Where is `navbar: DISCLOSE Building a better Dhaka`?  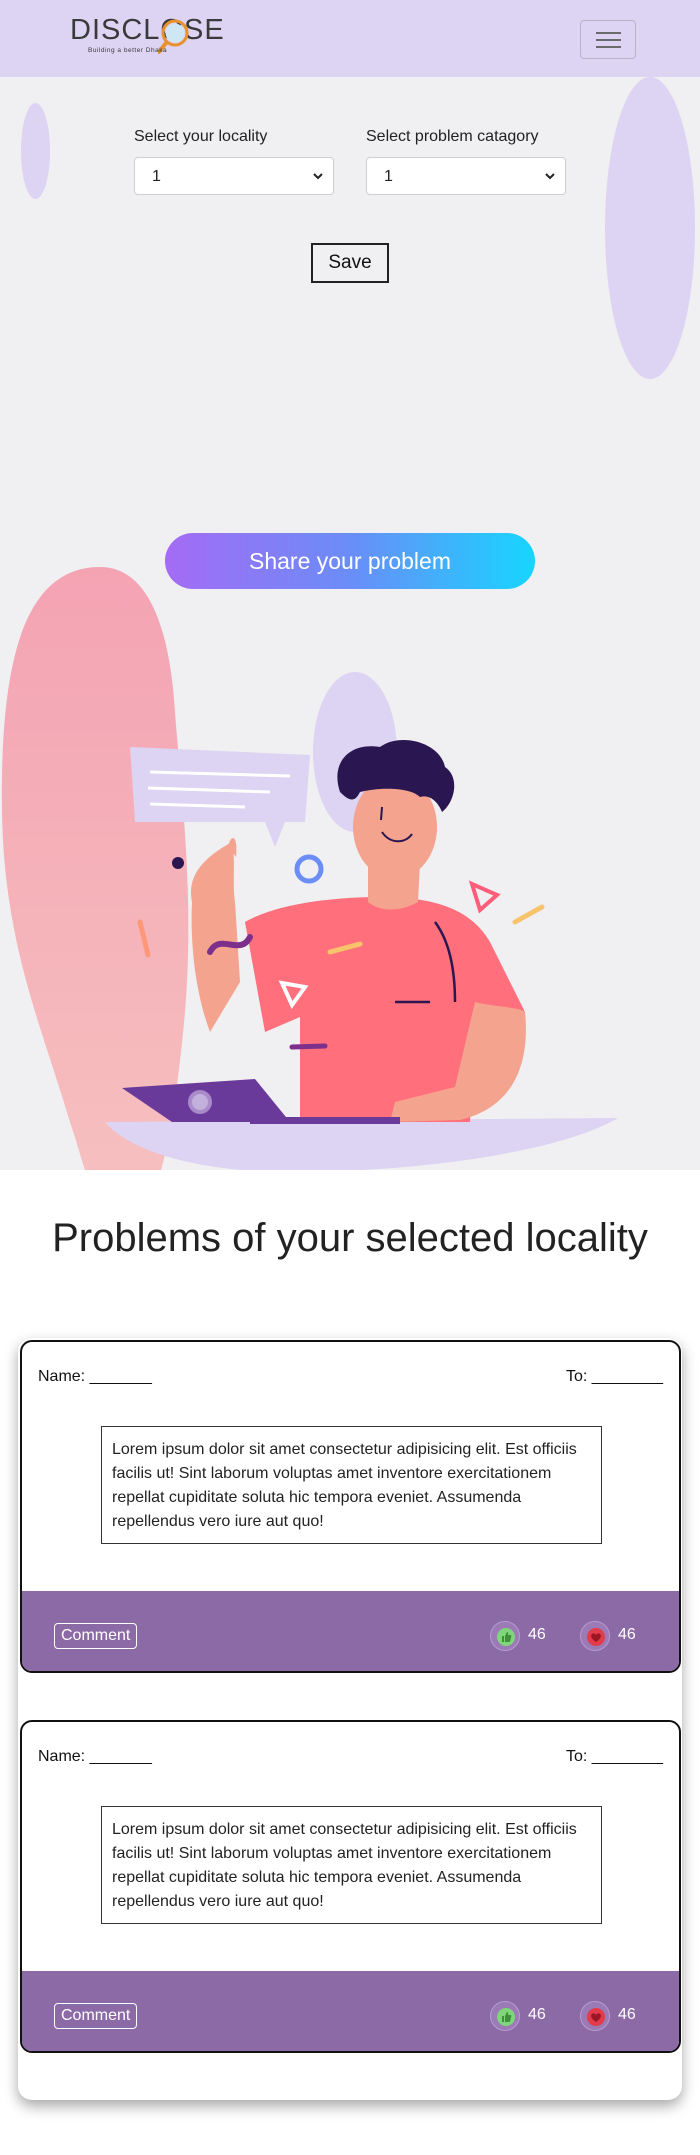
navbar: DISCLOSE Building a better Dhaka is located at coordinates (350, 38).